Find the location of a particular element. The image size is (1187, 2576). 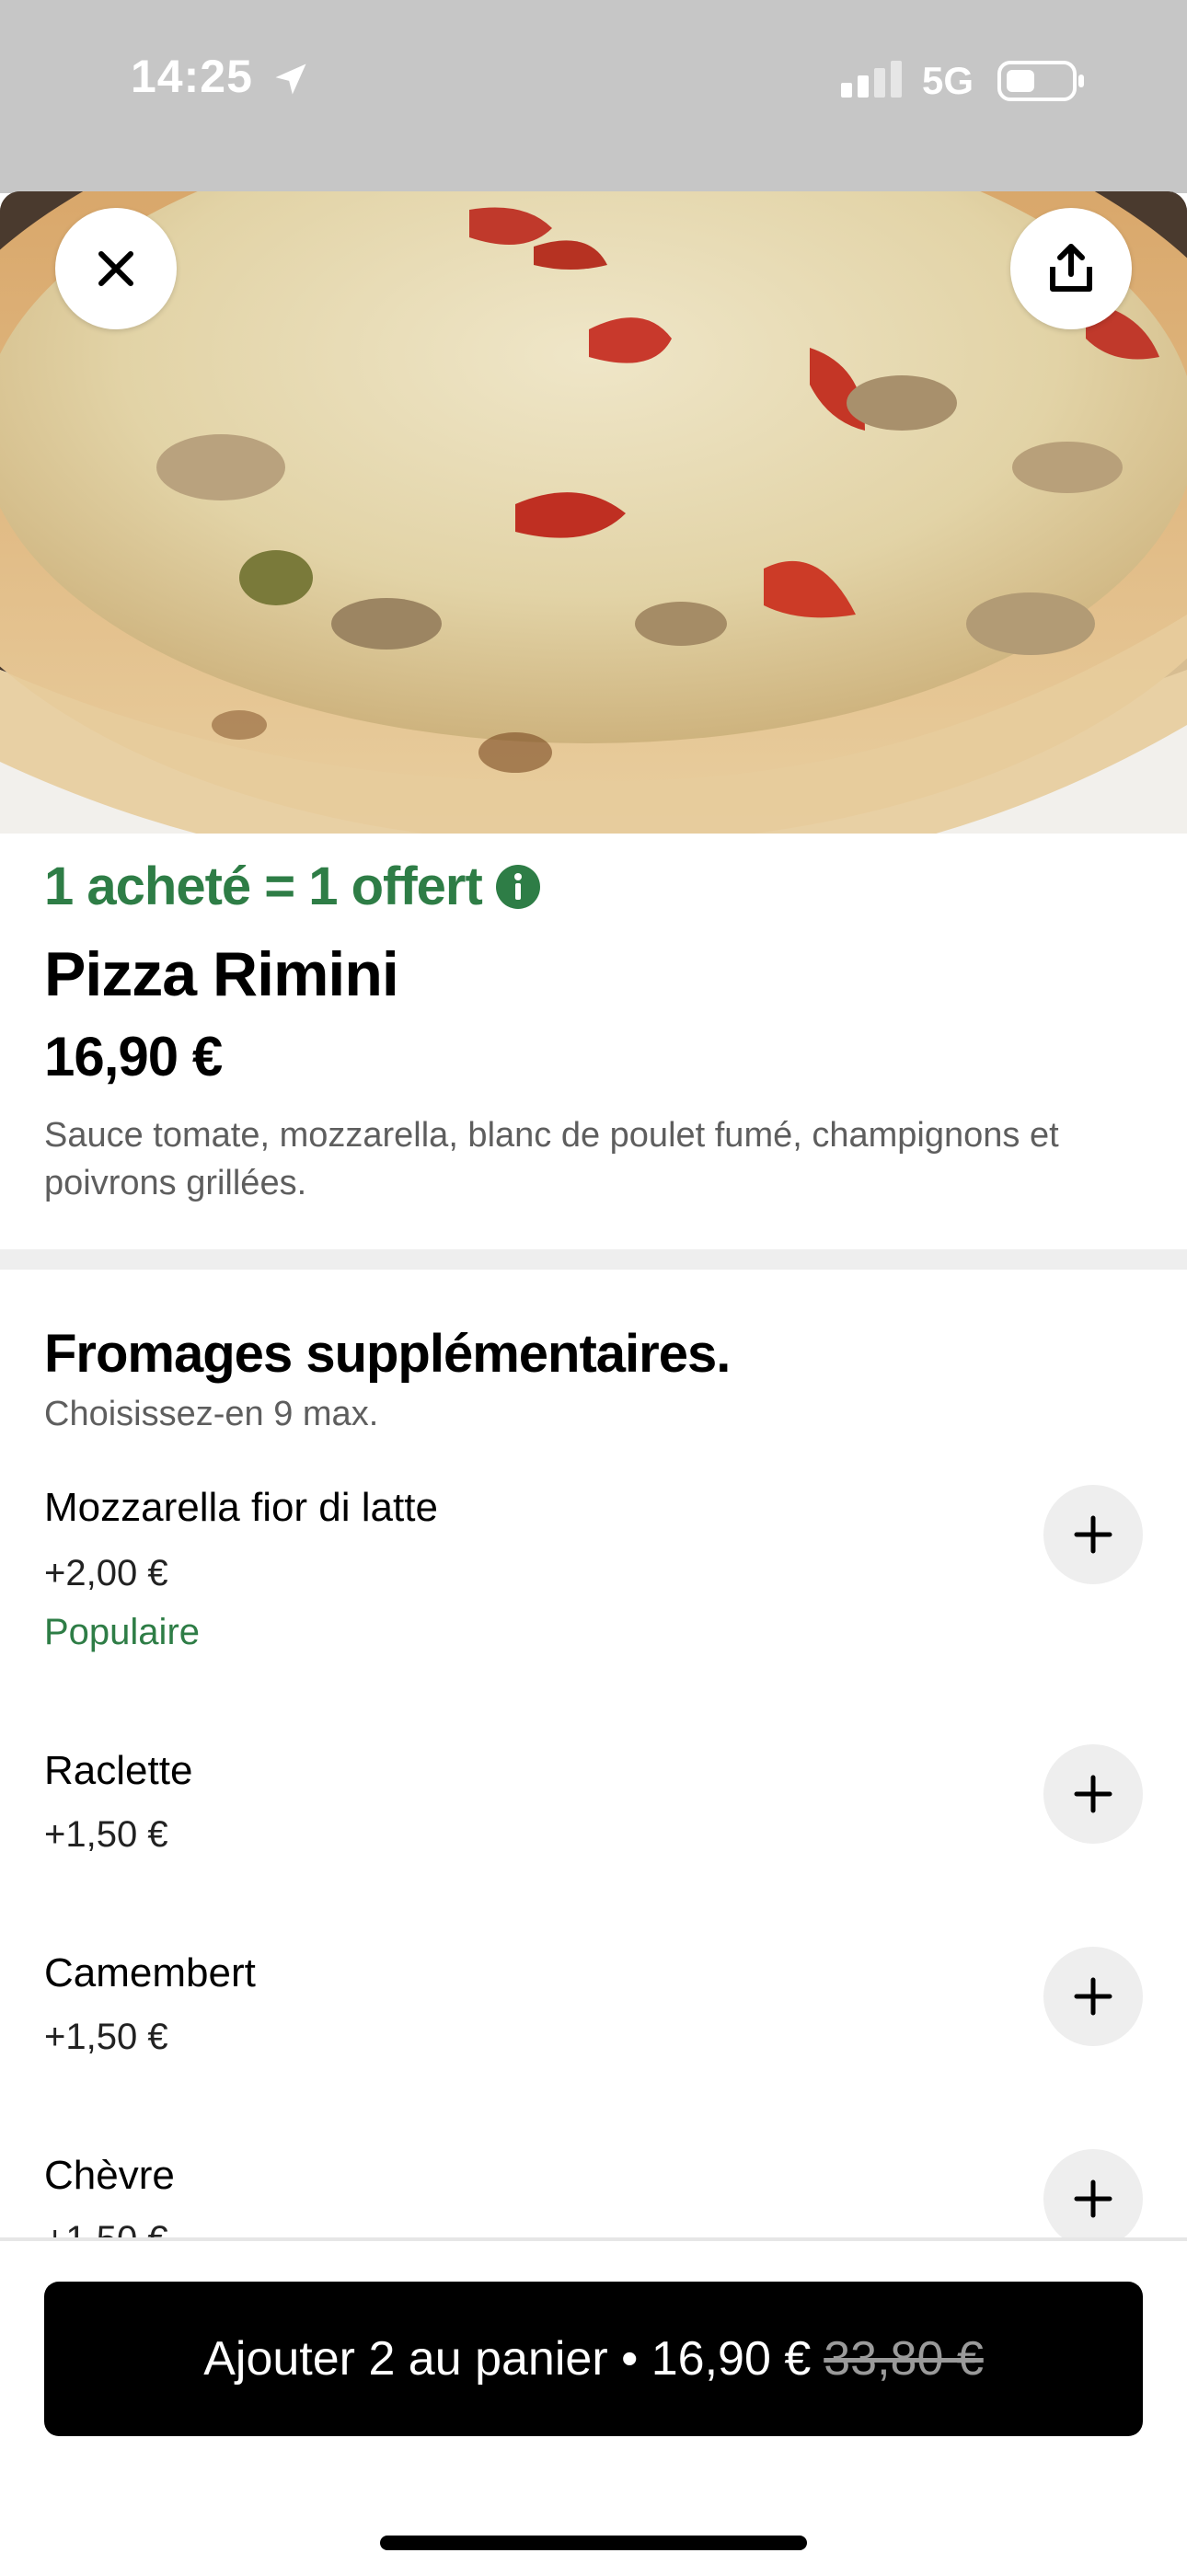

close-icon is located at coordinates (115, 268).